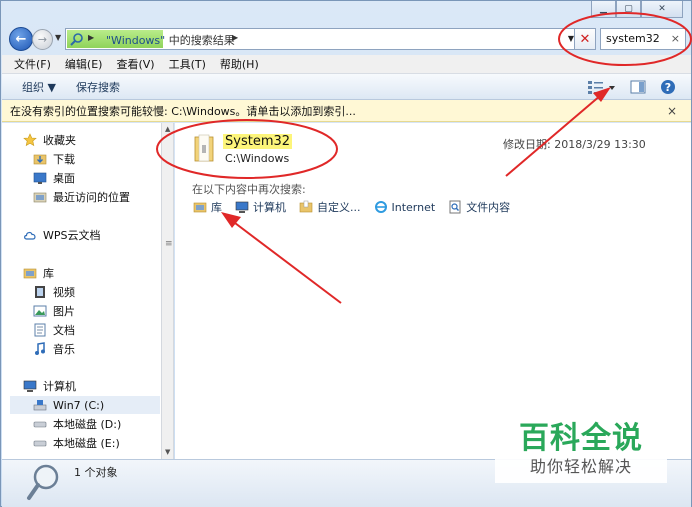 The image size is (692, 507). What do you see at coordinates (30, 140) in the screenshot?
I see `star-icon` at bounding box center [30, 140].